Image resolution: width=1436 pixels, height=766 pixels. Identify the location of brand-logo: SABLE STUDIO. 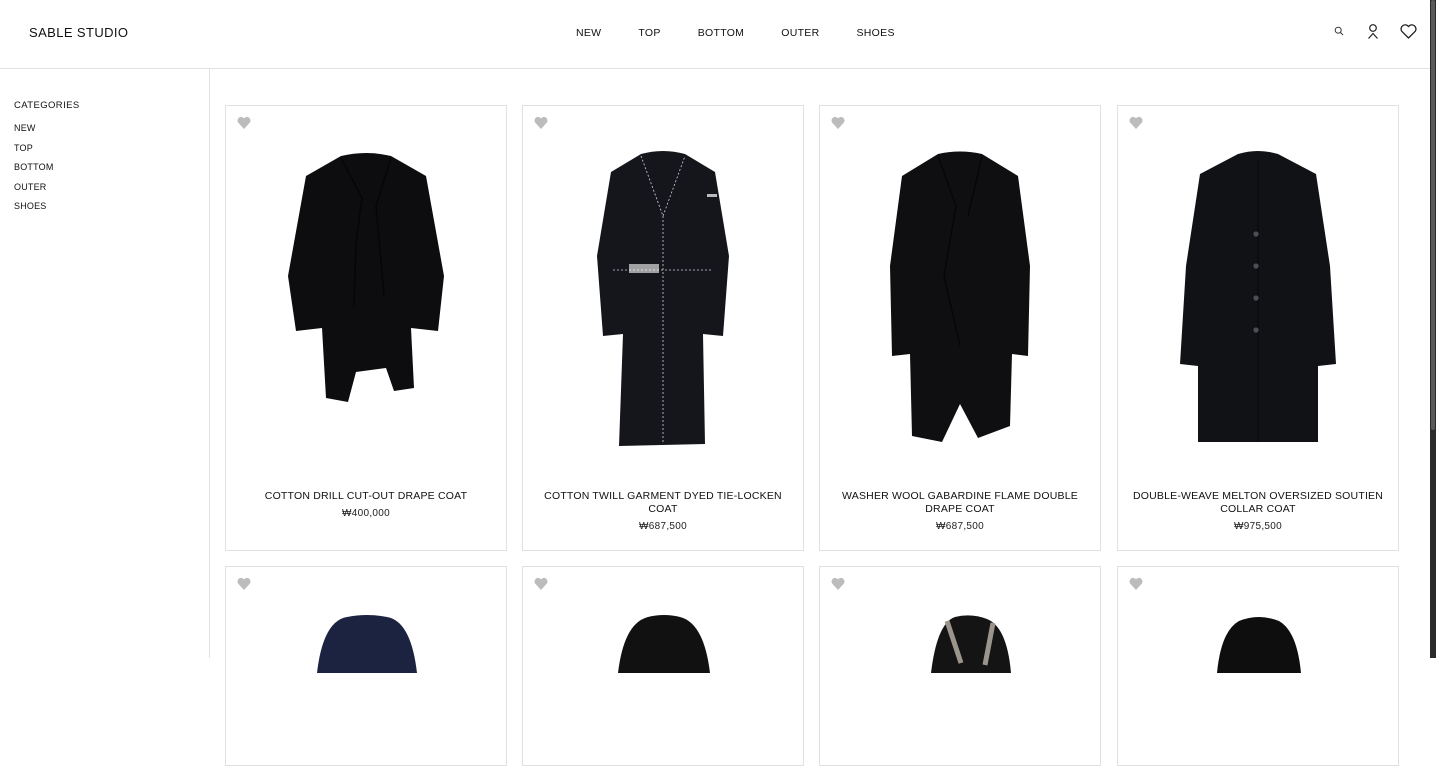
(78, 32).